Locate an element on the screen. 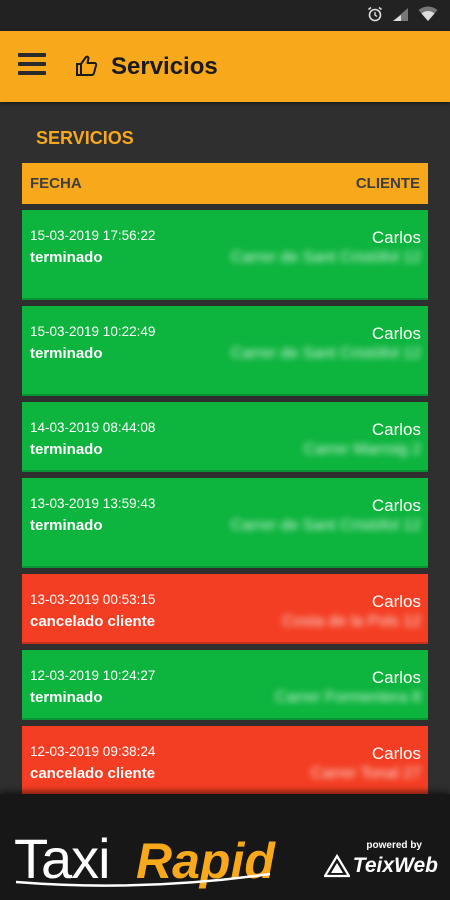  app-bar: Servicios is located at coordinates (225, 66).